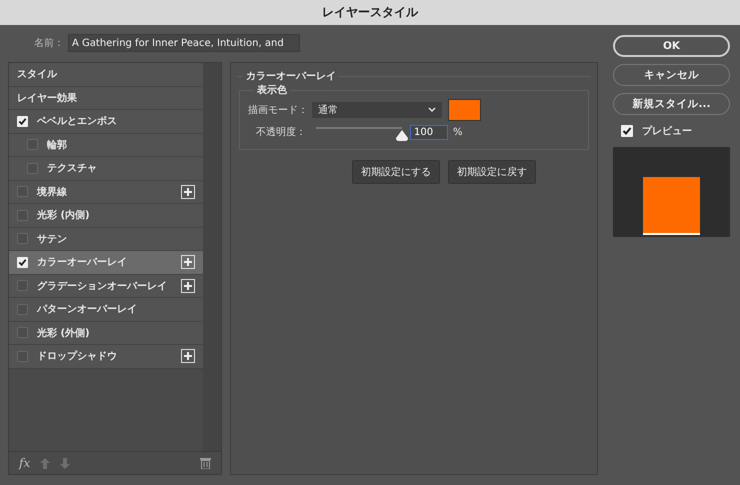 The width and height of the screenshot is (740, 485). Describe the element at coordinates (106, 239) in the screenshot. I see `style-item: サテン` at that location.